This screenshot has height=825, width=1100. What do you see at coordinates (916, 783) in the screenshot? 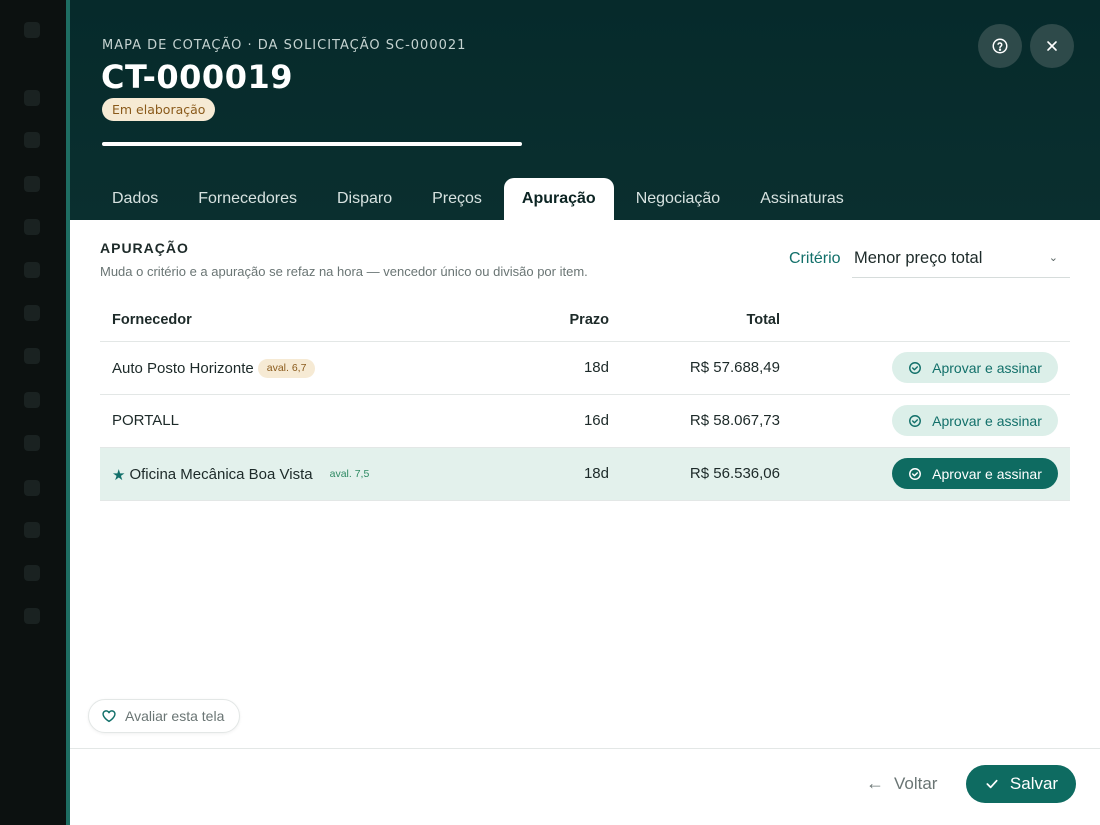
I see `back-label: Voltar` at bounding box center [916, 783].